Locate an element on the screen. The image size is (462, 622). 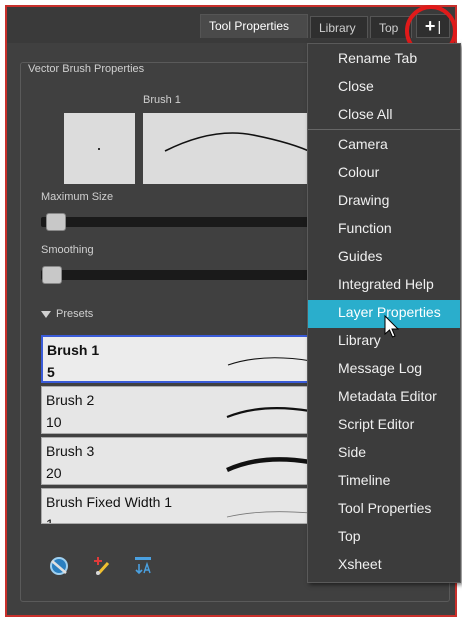
current-brush-name: Brush 1 is located at coordinates (162, 100).